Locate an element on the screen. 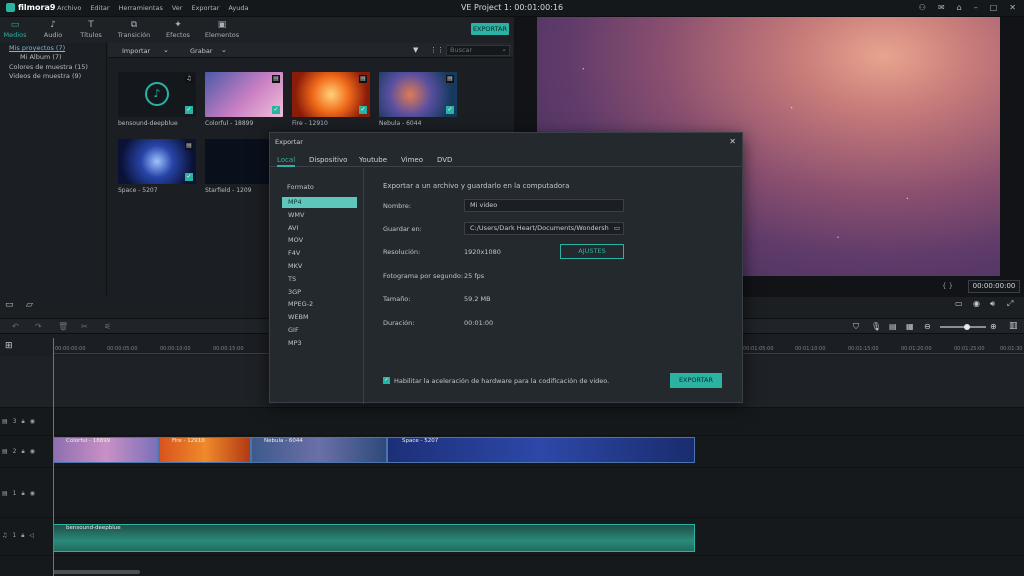 The width and height of the screenshot is (1024, 576). settings-button: AJUSTES is located at coordinates (592, 251).